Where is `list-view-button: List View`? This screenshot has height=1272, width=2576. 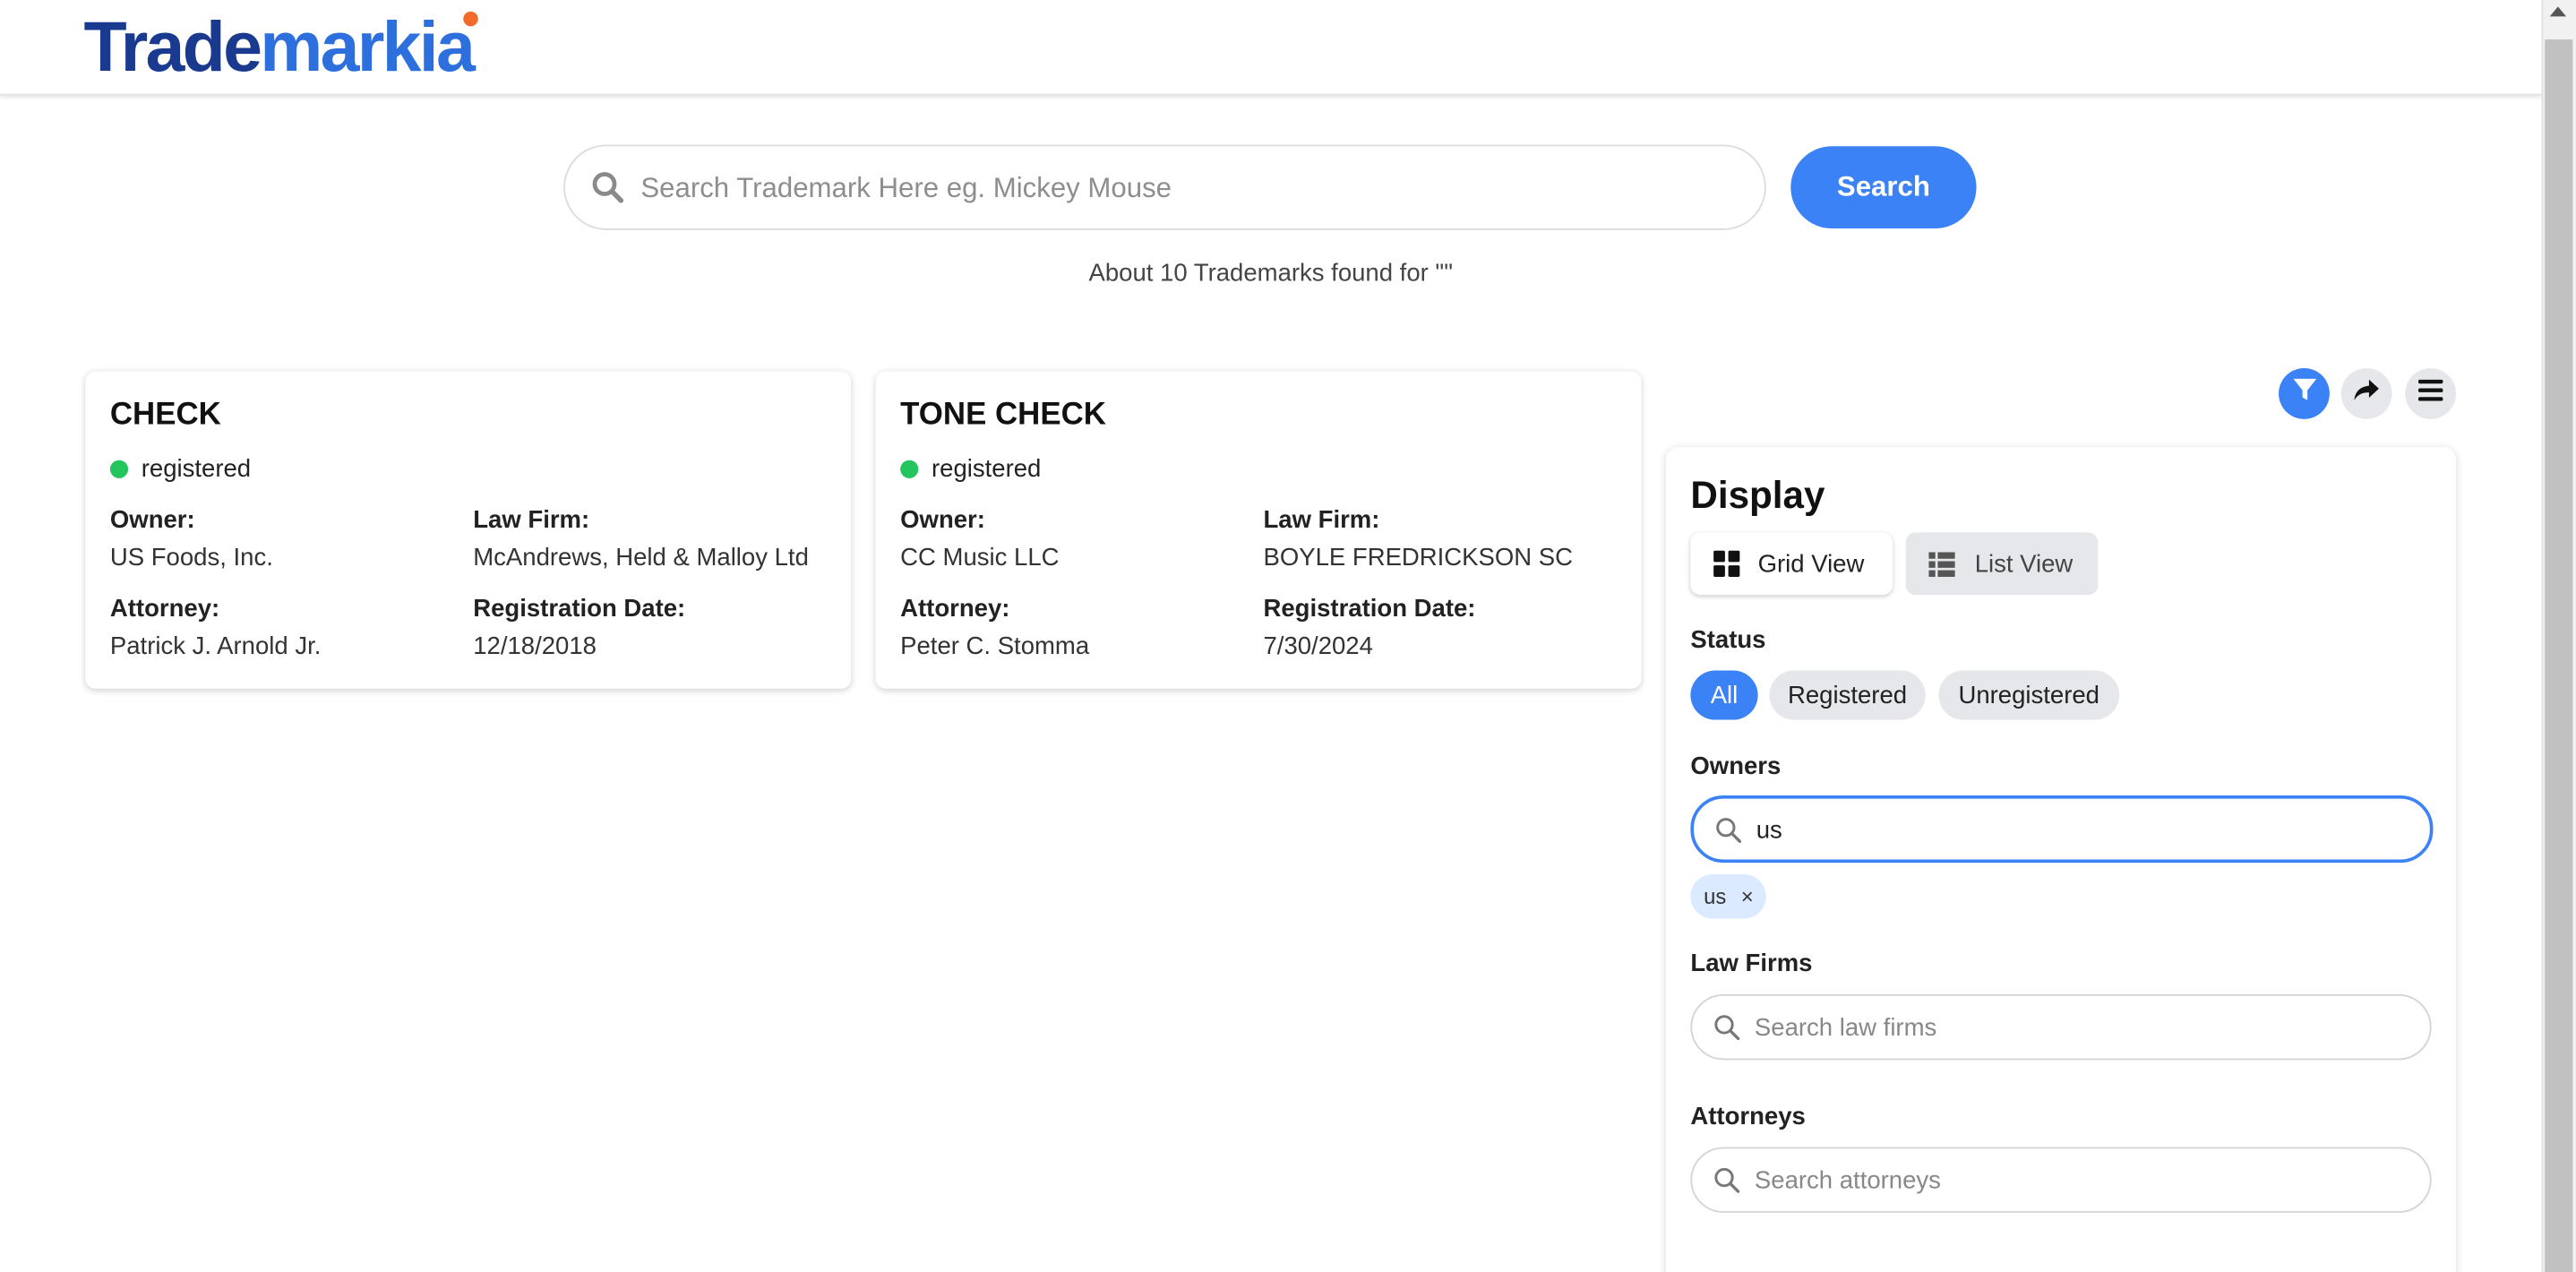 list-view-button: List View is located at coordinates (2002, 564).